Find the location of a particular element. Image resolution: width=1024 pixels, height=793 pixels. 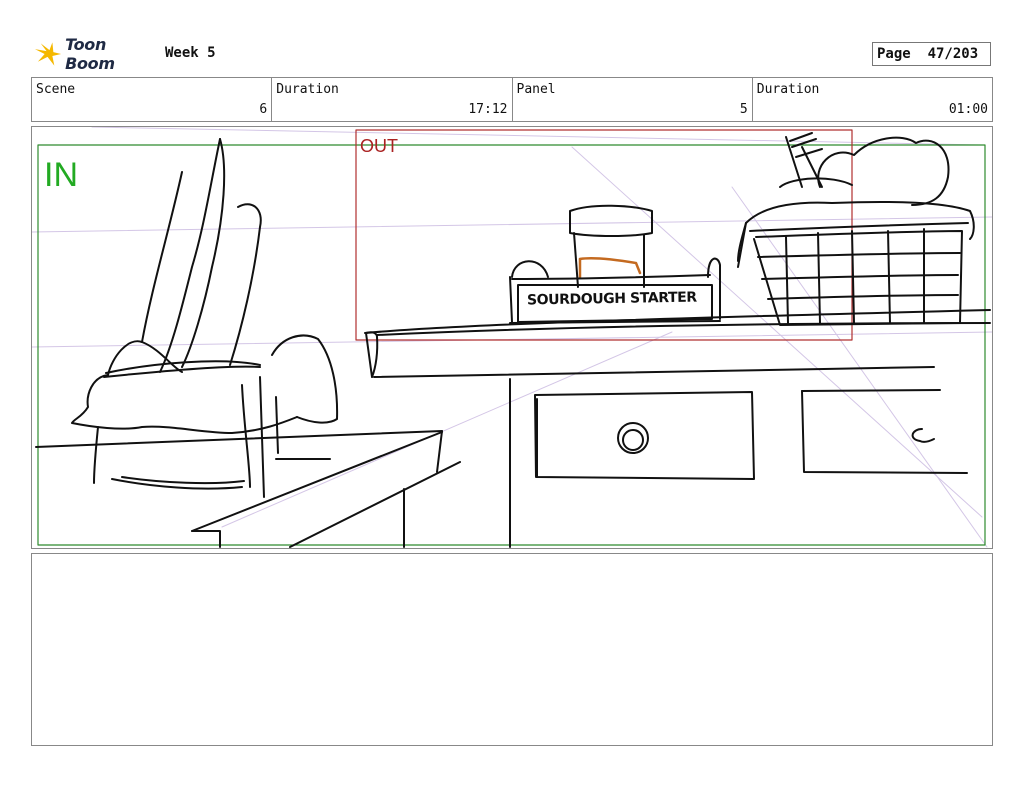

panel-value: 5 is located at coordinates (743, 109).